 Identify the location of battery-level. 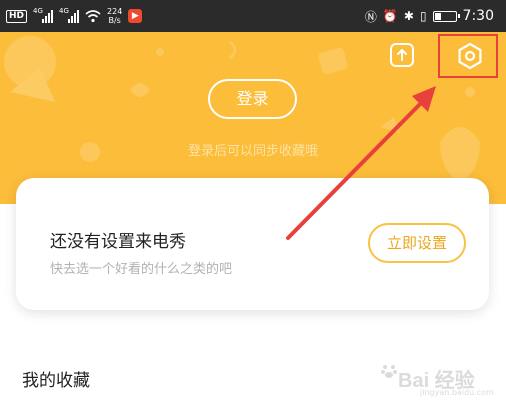
(437, 16).